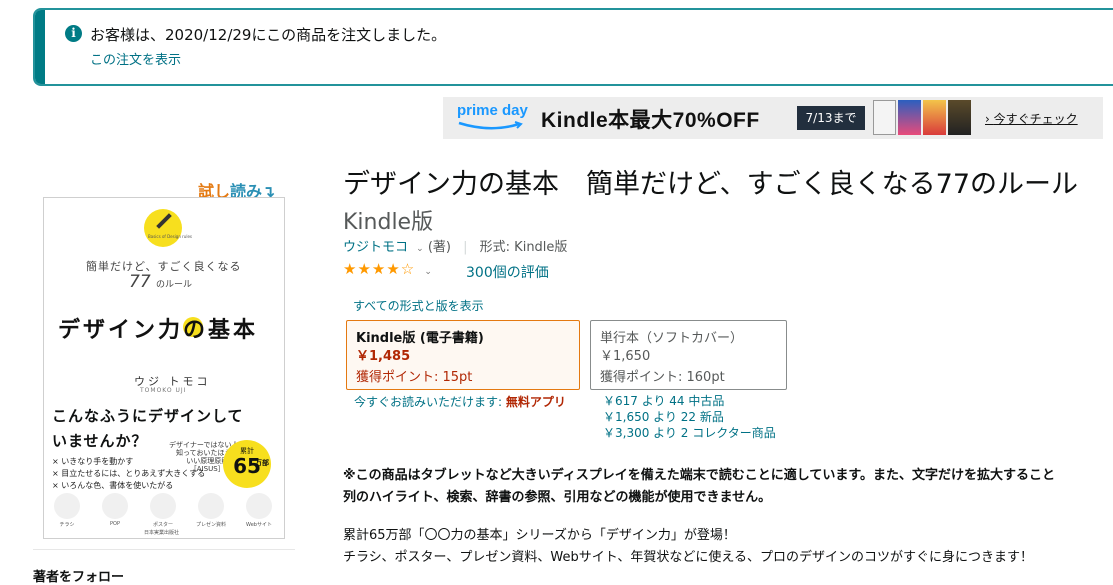 This screenshot has height=585, width=1113. Describe the element at coordinates (662, 377) in the screenshot. I see `swatch-points: 獲得ポイント: 160pt` at that location.